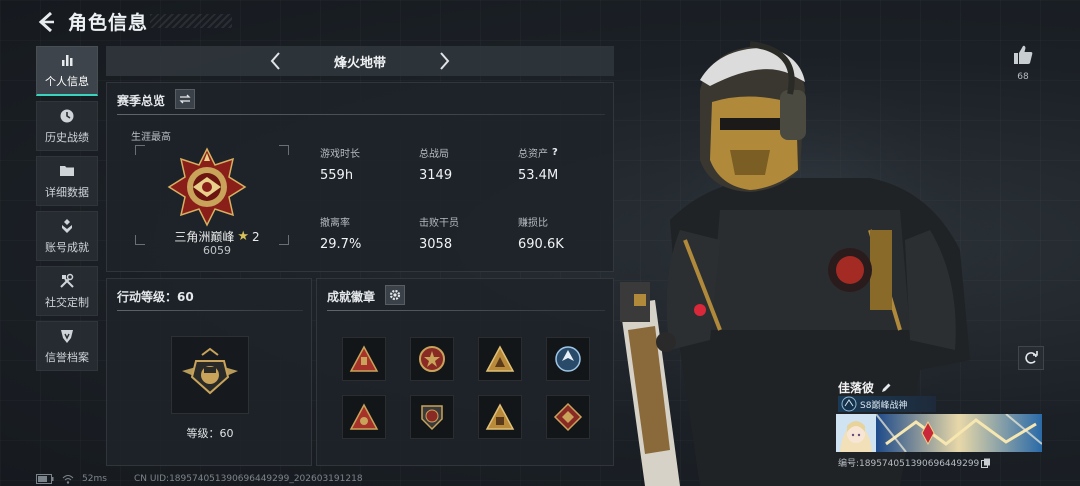 The width and height of the screenshot is (1080, 486). I want to click on medal-badge-icon, so click(432, 359).